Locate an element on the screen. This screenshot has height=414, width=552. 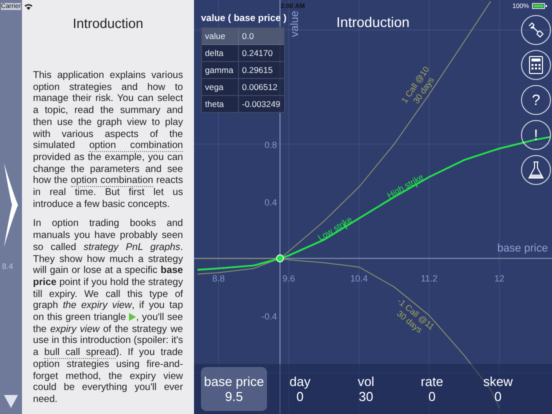
table-row: vega 0.006512 is located at coordinates (243, 87).